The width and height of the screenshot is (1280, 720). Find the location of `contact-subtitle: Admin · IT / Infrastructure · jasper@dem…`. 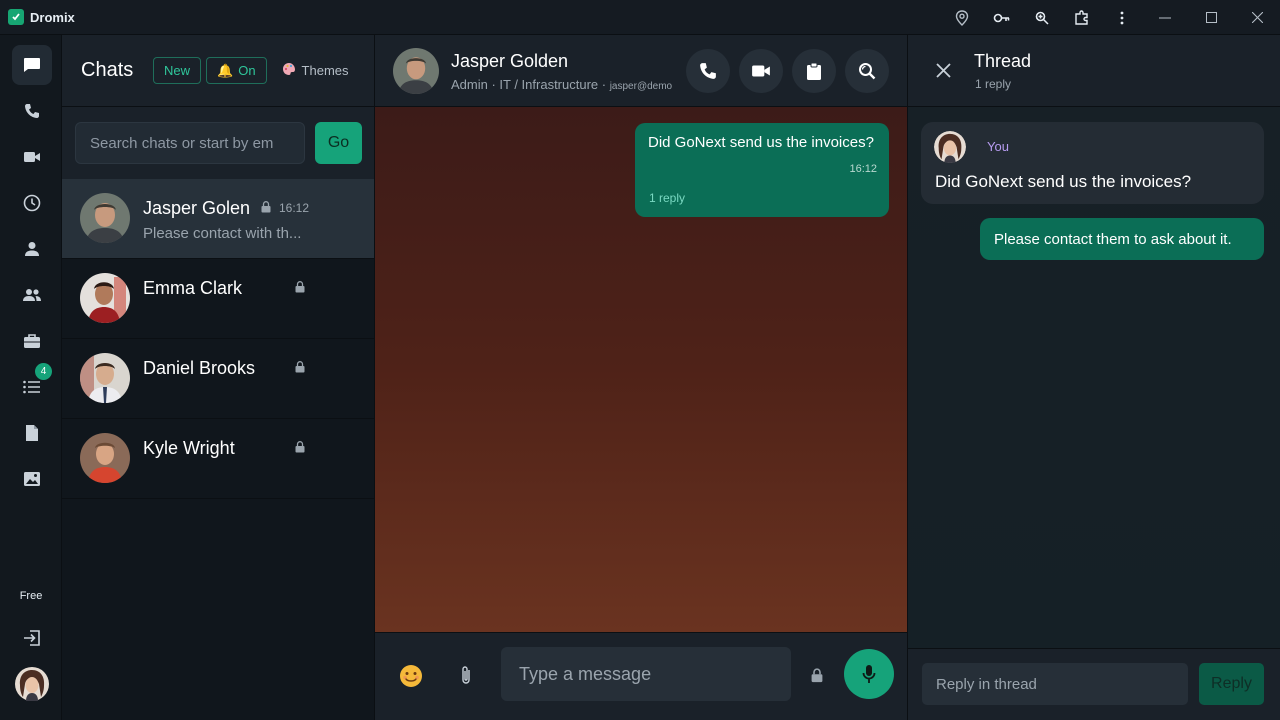

contact-subtitle: Admin · IT / Infrastructure · jasper@dem… is located at coordinates (561, 84).